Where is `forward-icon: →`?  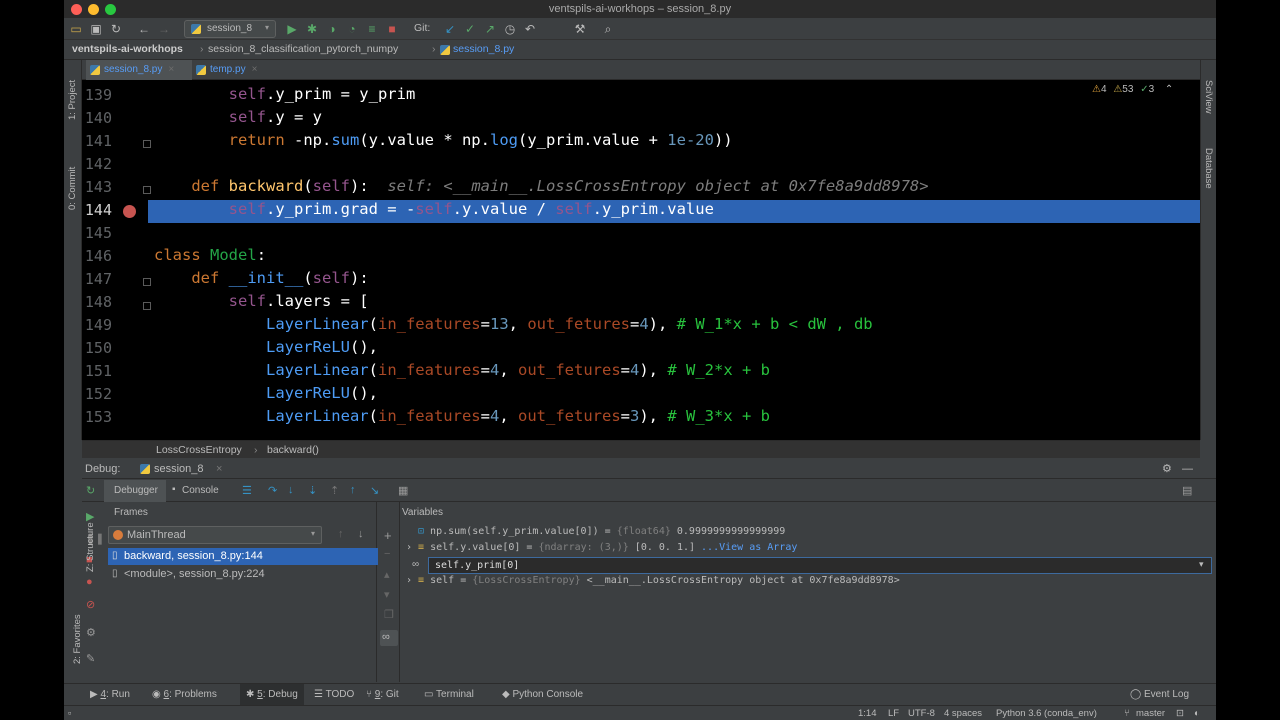 forward-icon: → is located at coordinates (164, 29).